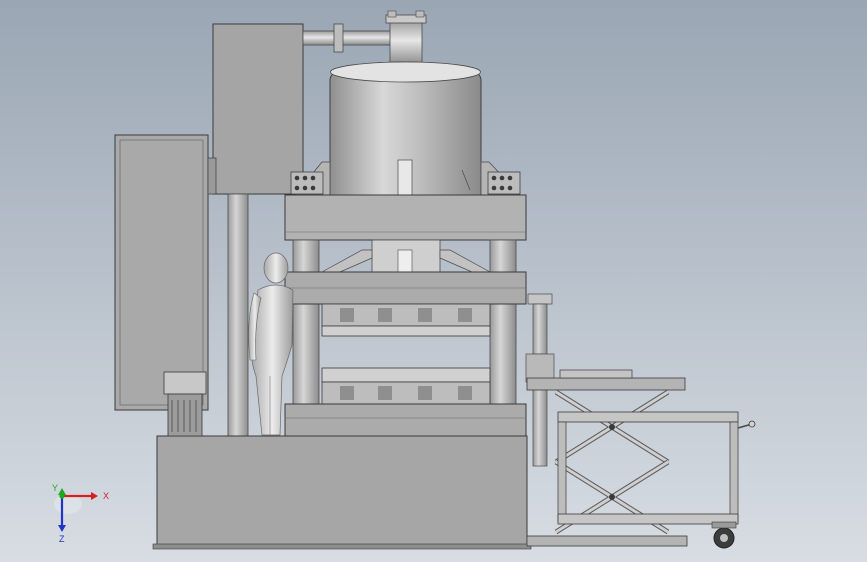 Image resolution: width=867 pixels, height=562 pixels. I want to click on top-cylinder, so click(406, 38).